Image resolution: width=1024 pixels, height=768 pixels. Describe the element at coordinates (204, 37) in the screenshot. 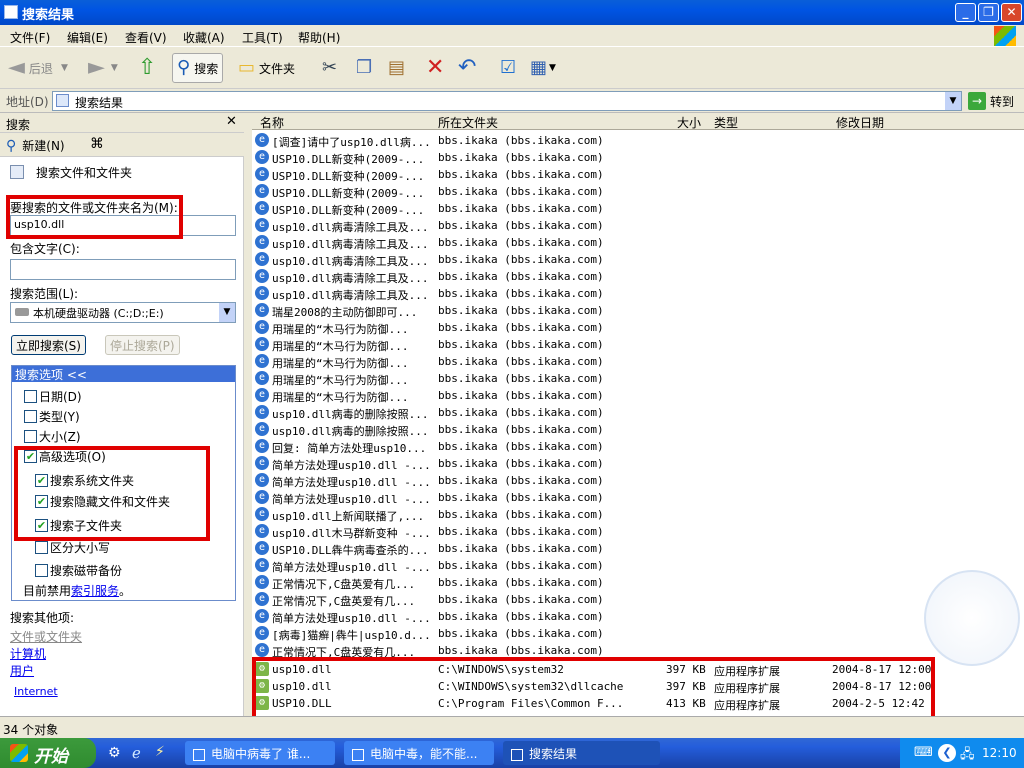

I see `menu-favorites: 收藏(A)` at that location.